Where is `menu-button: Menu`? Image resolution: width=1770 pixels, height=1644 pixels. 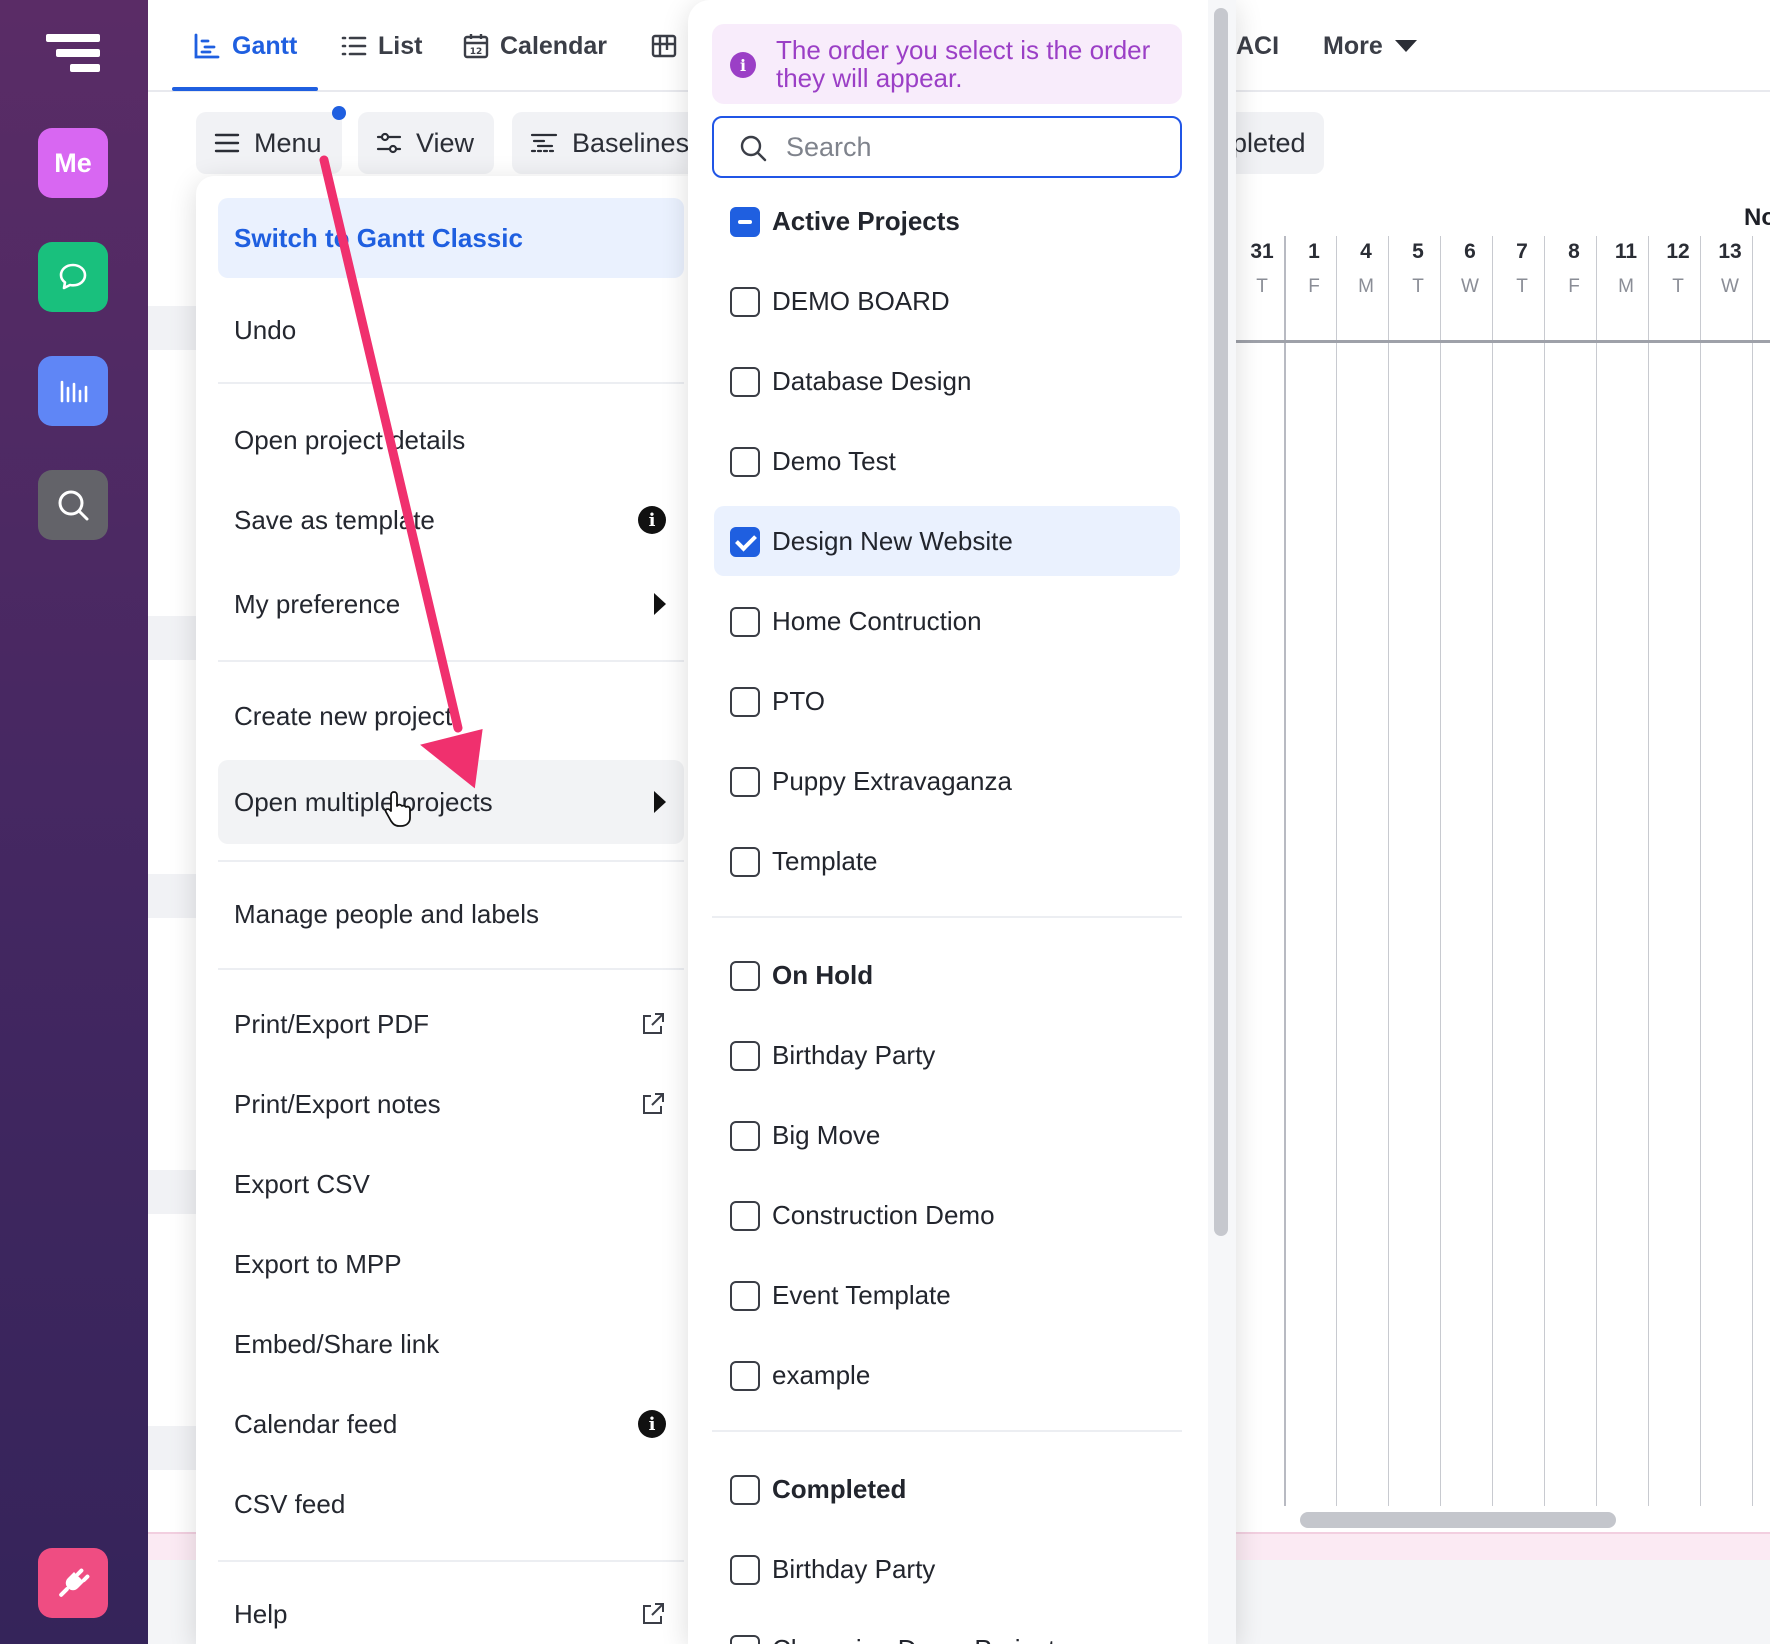 menu-button: Menu is located at coordinates (269, 143).